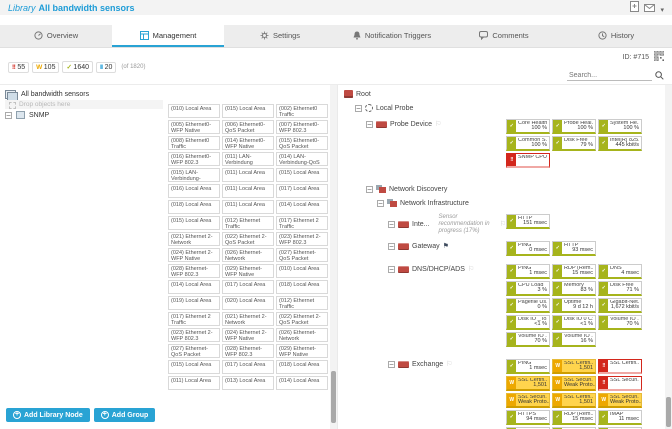  I want to click on sensor-cell: (005) Ethernet0-WFP Native, so click(194, 127).